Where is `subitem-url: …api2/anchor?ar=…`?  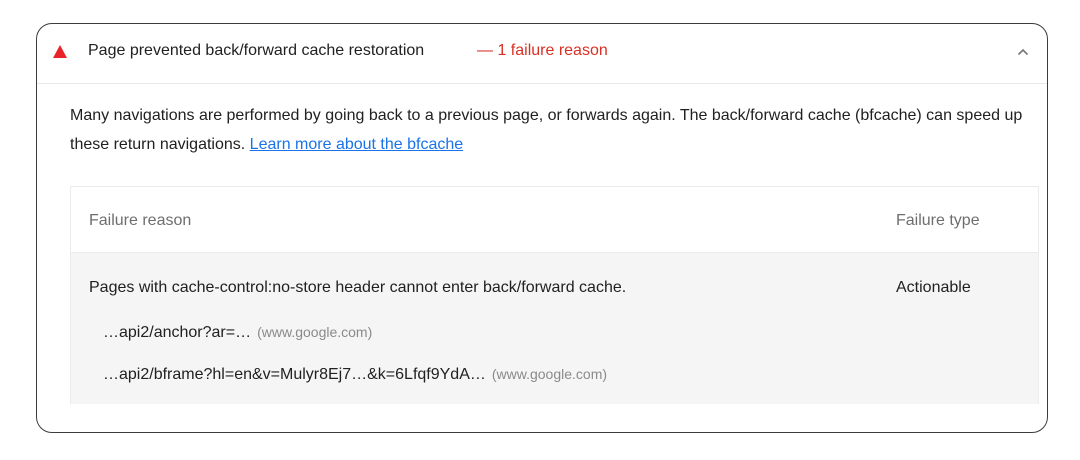 subitem-url: …api2/anchor?ar=… is located at coordinates (177, 332).